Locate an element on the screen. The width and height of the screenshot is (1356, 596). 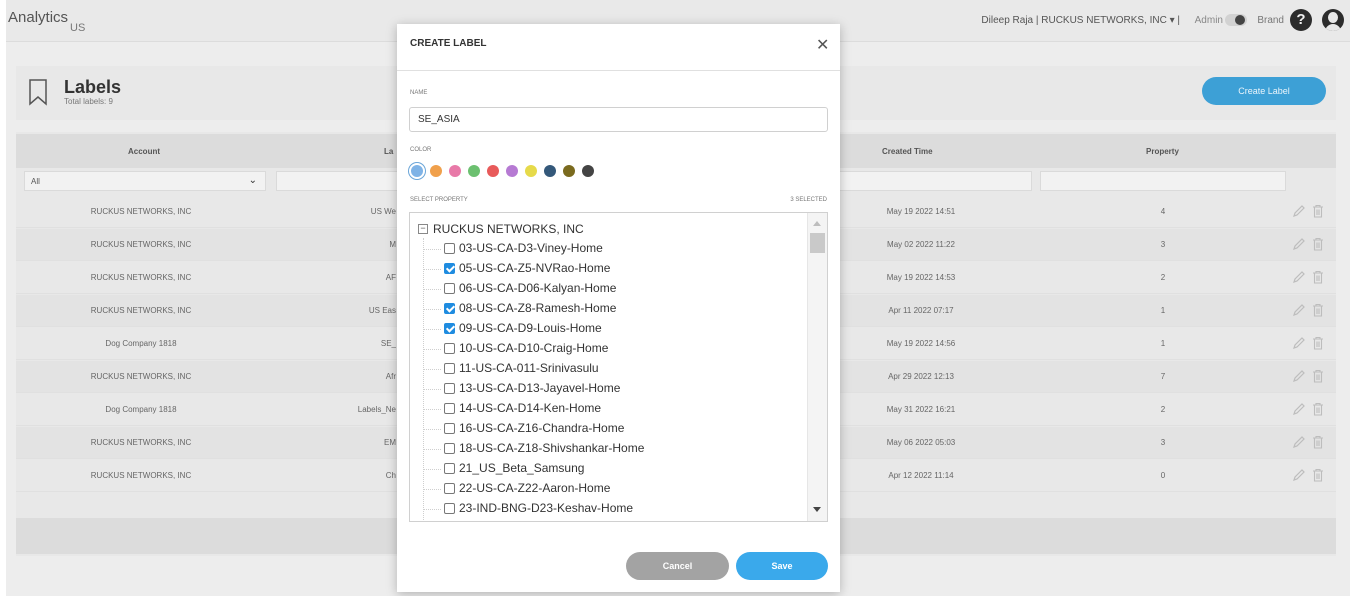
cancel-button: Cancel is located at coordinates (677, 566).